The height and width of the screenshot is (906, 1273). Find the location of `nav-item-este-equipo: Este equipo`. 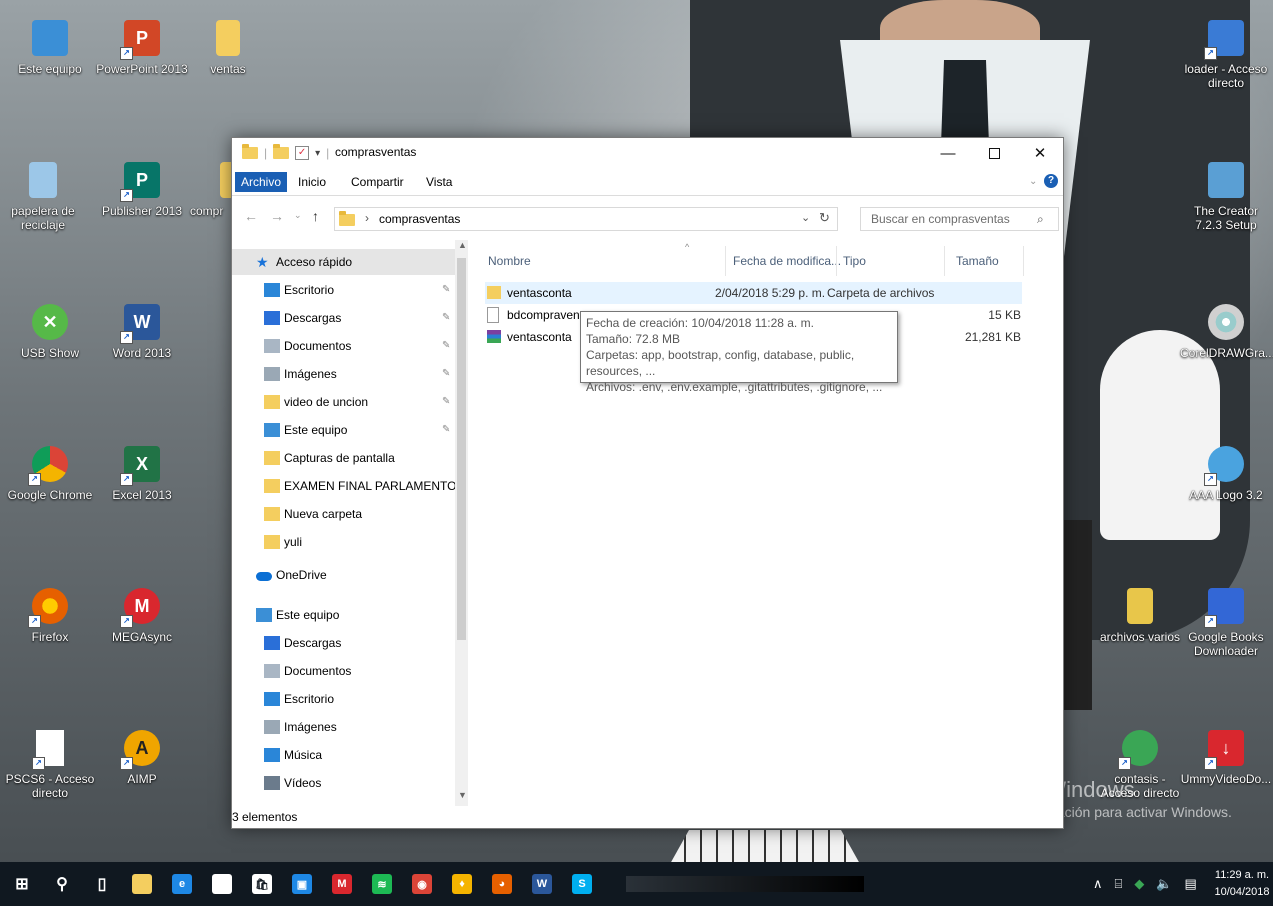

nav-item-este-equipo: Este equipo is located at coordinates (343, 615).